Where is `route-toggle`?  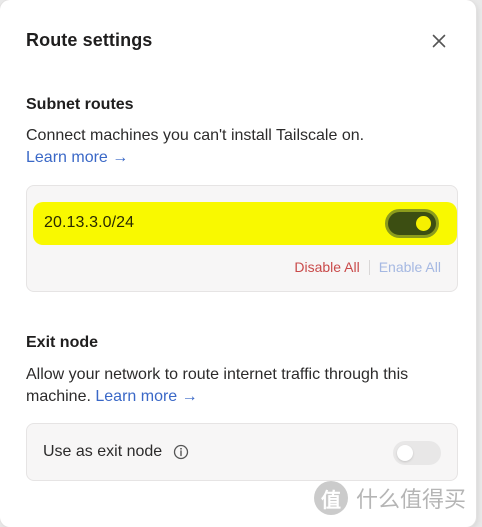 route-toggle is located at coordinates (412, 223).